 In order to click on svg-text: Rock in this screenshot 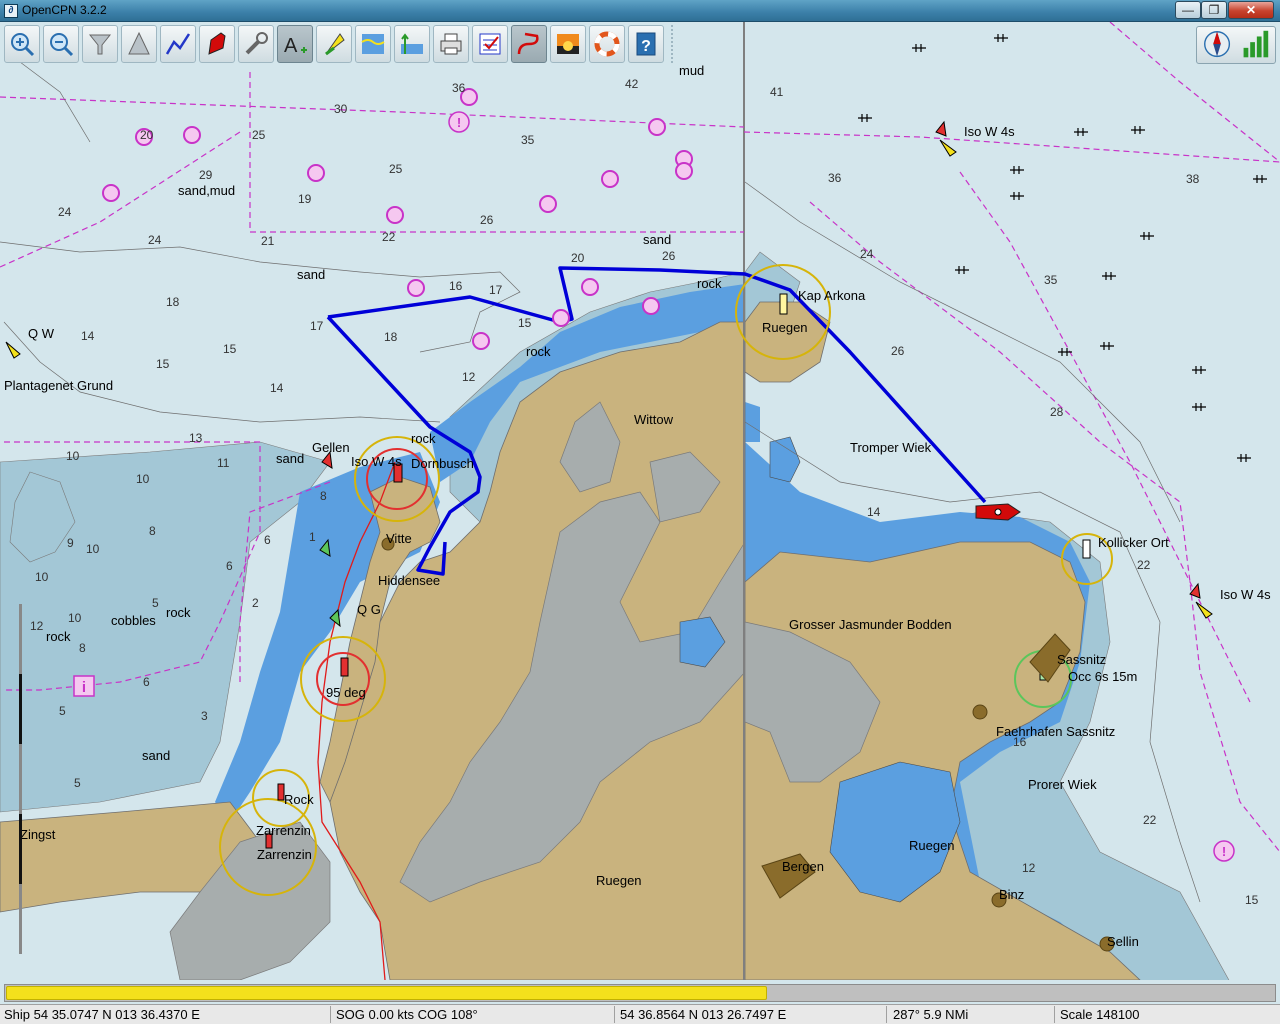, I will do `click(299, 799)`.